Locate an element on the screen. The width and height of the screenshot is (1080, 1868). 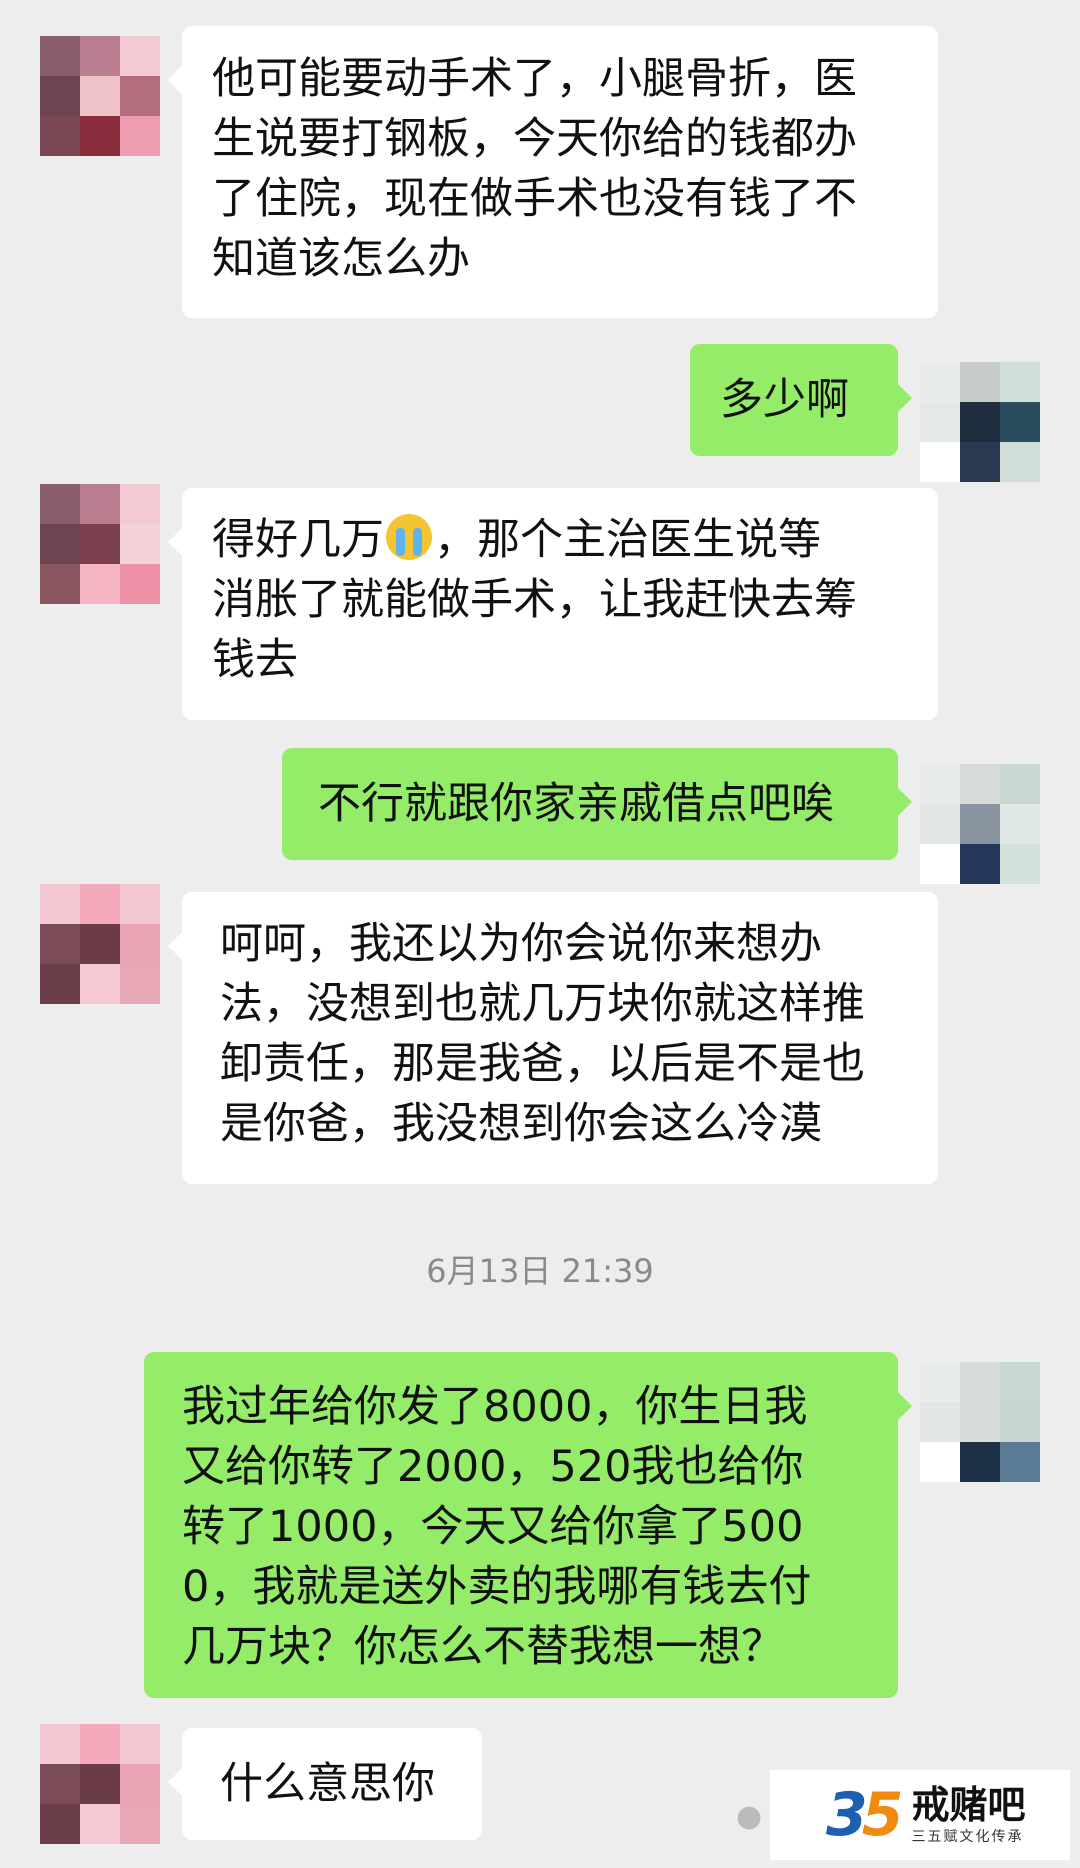
outgoing-message-bubble: 多少啊 is located at coordinates (801, 400).